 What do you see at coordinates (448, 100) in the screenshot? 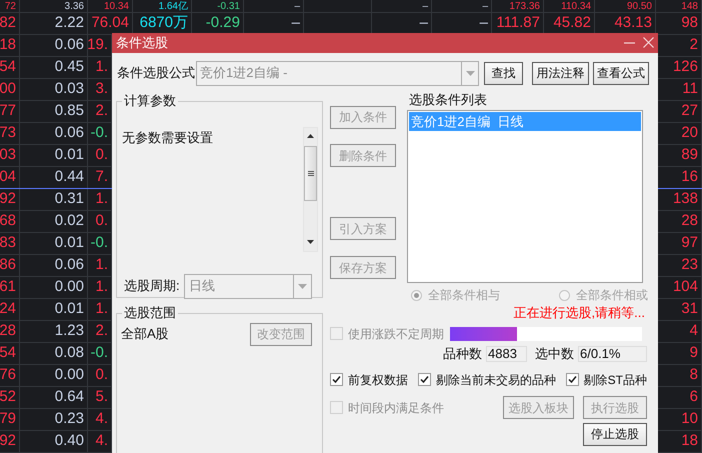
I see `conditions-title: 选股条件列表` at bounding box center [448, 100].